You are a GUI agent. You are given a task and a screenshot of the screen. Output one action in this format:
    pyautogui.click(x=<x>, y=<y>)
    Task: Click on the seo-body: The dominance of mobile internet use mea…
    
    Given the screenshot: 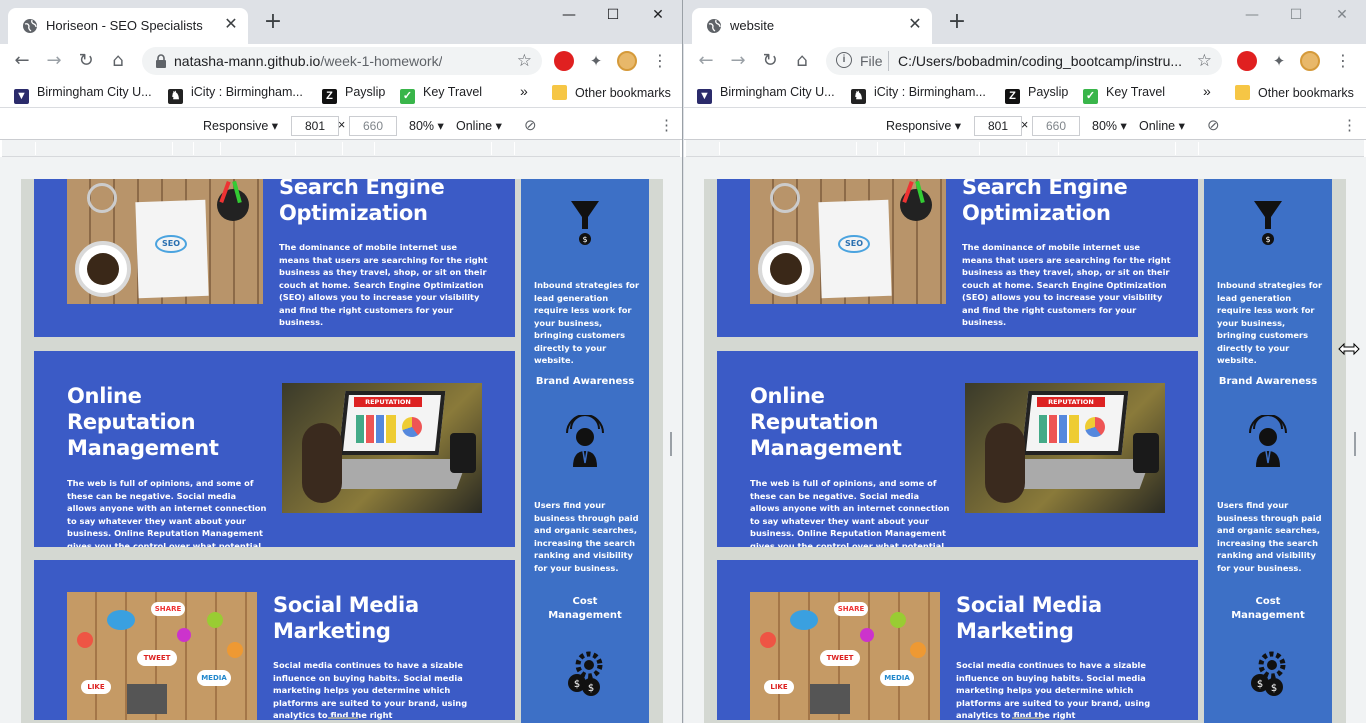 What is the action you would take?
    pyautogui.click(x=1066, y=284)
    